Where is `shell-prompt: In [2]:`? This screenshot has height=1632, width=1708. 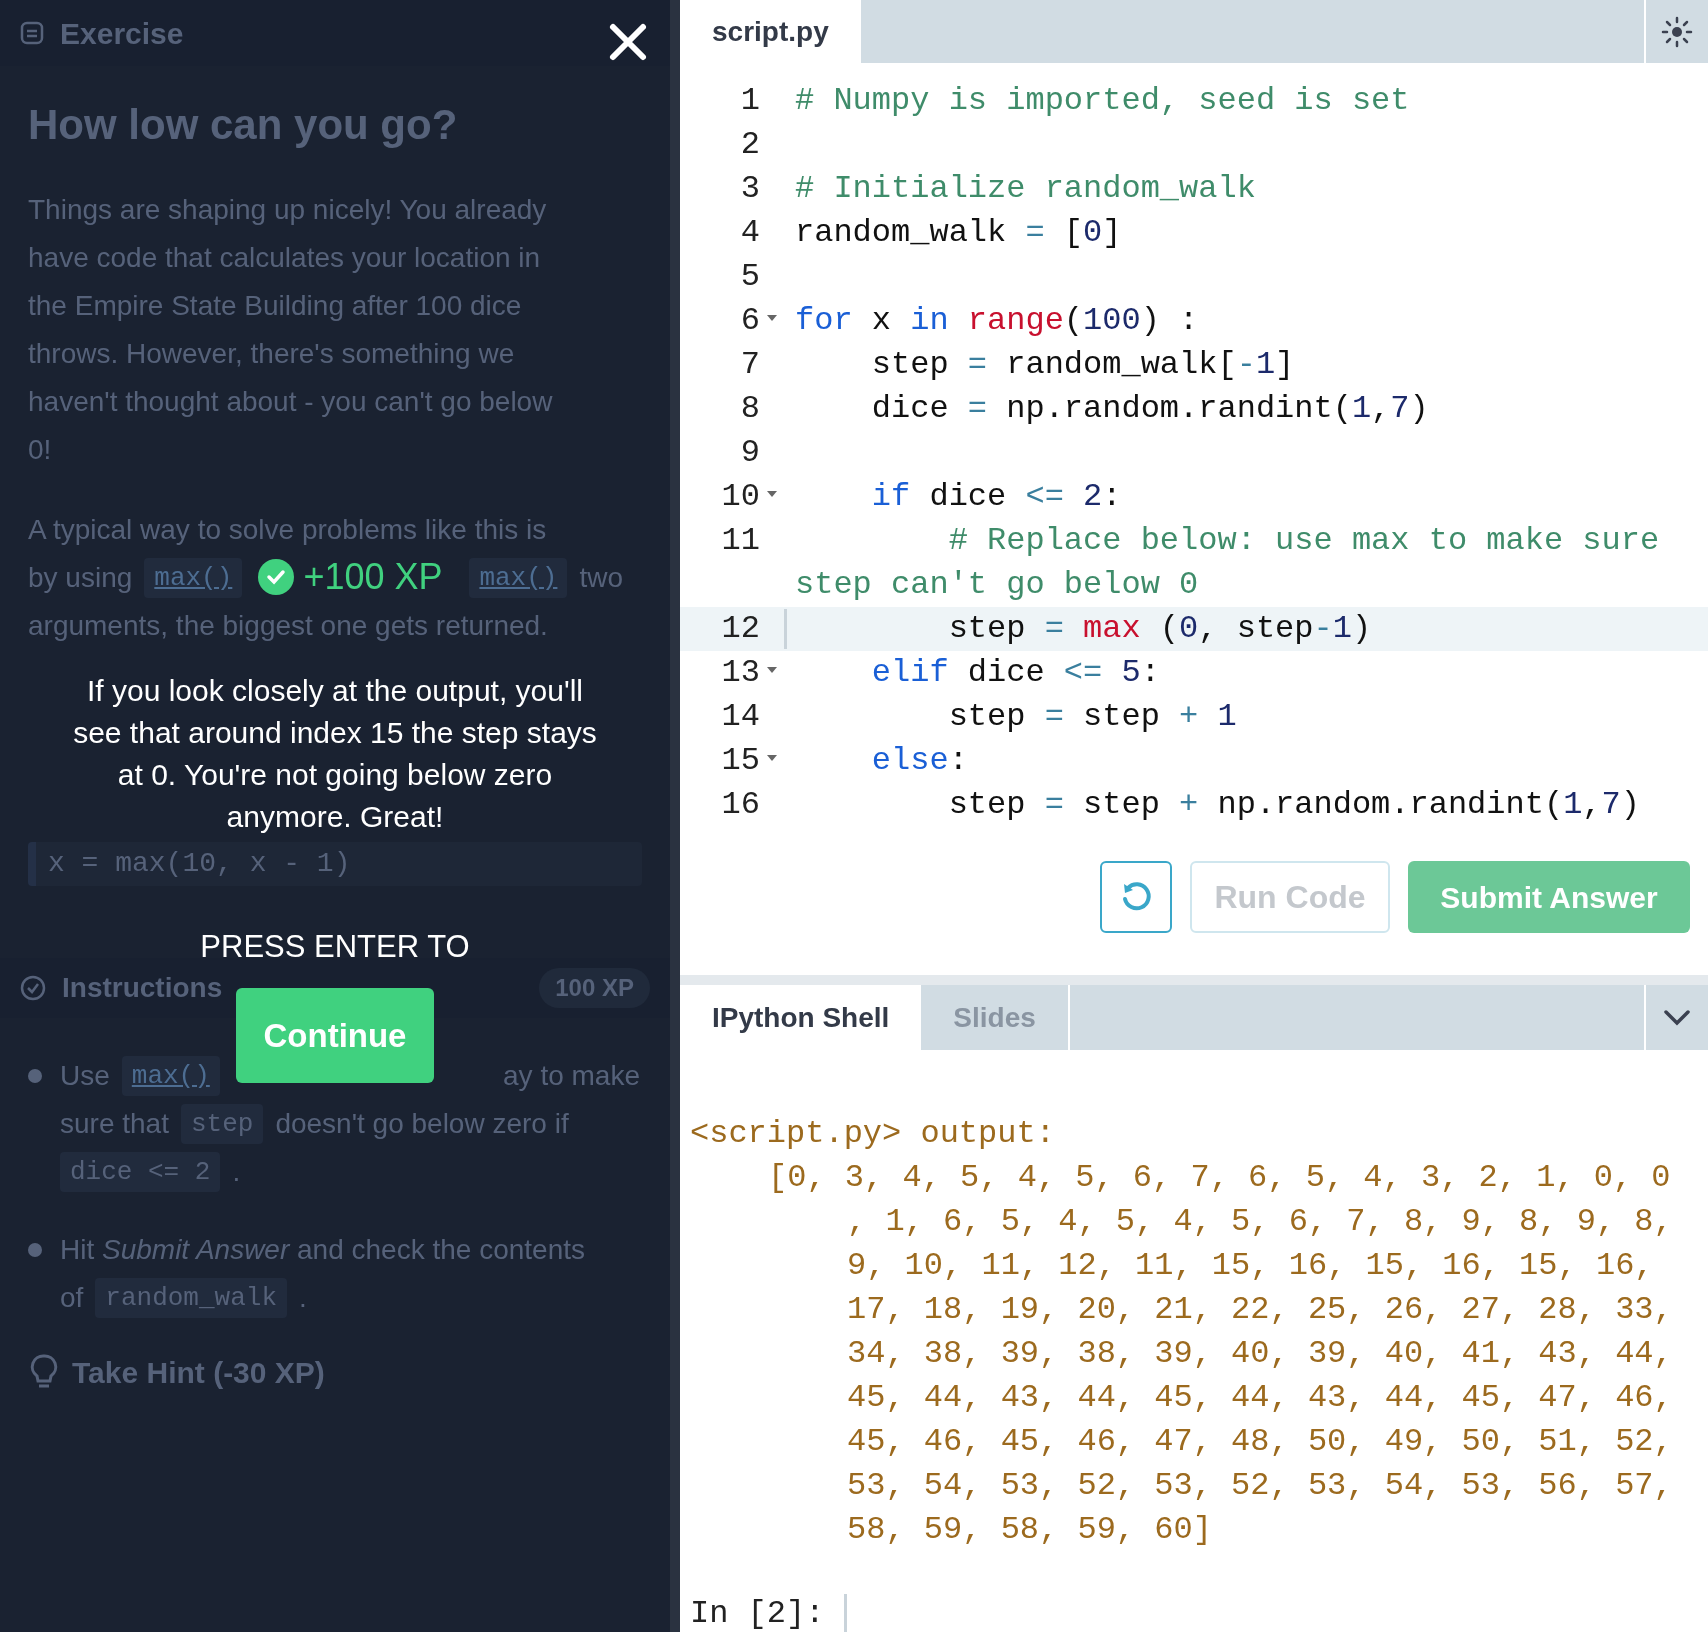 shell-prompt: In [2]: is located at coordinates (757, 1613).